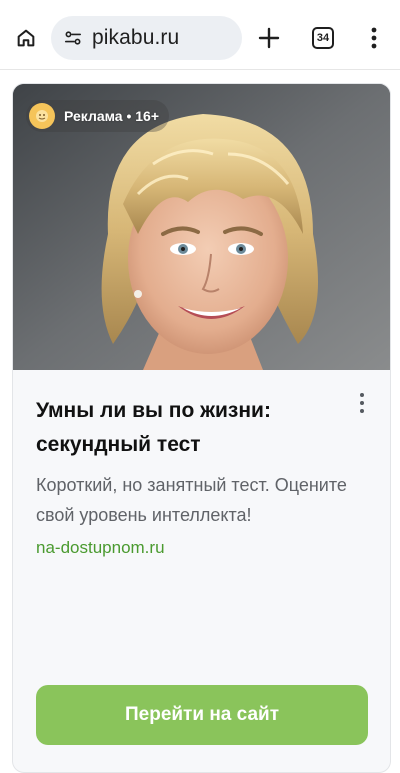 The height and width of the screenshot is (773, 400). I want to click on browser-menu-button, so click(374, 38).